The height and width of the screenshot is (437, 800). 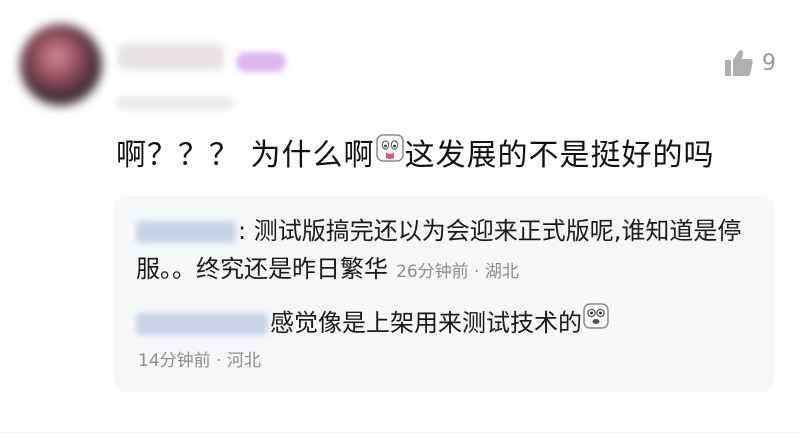 I want to click on crying-face-icon, so click(x=390, y=153).